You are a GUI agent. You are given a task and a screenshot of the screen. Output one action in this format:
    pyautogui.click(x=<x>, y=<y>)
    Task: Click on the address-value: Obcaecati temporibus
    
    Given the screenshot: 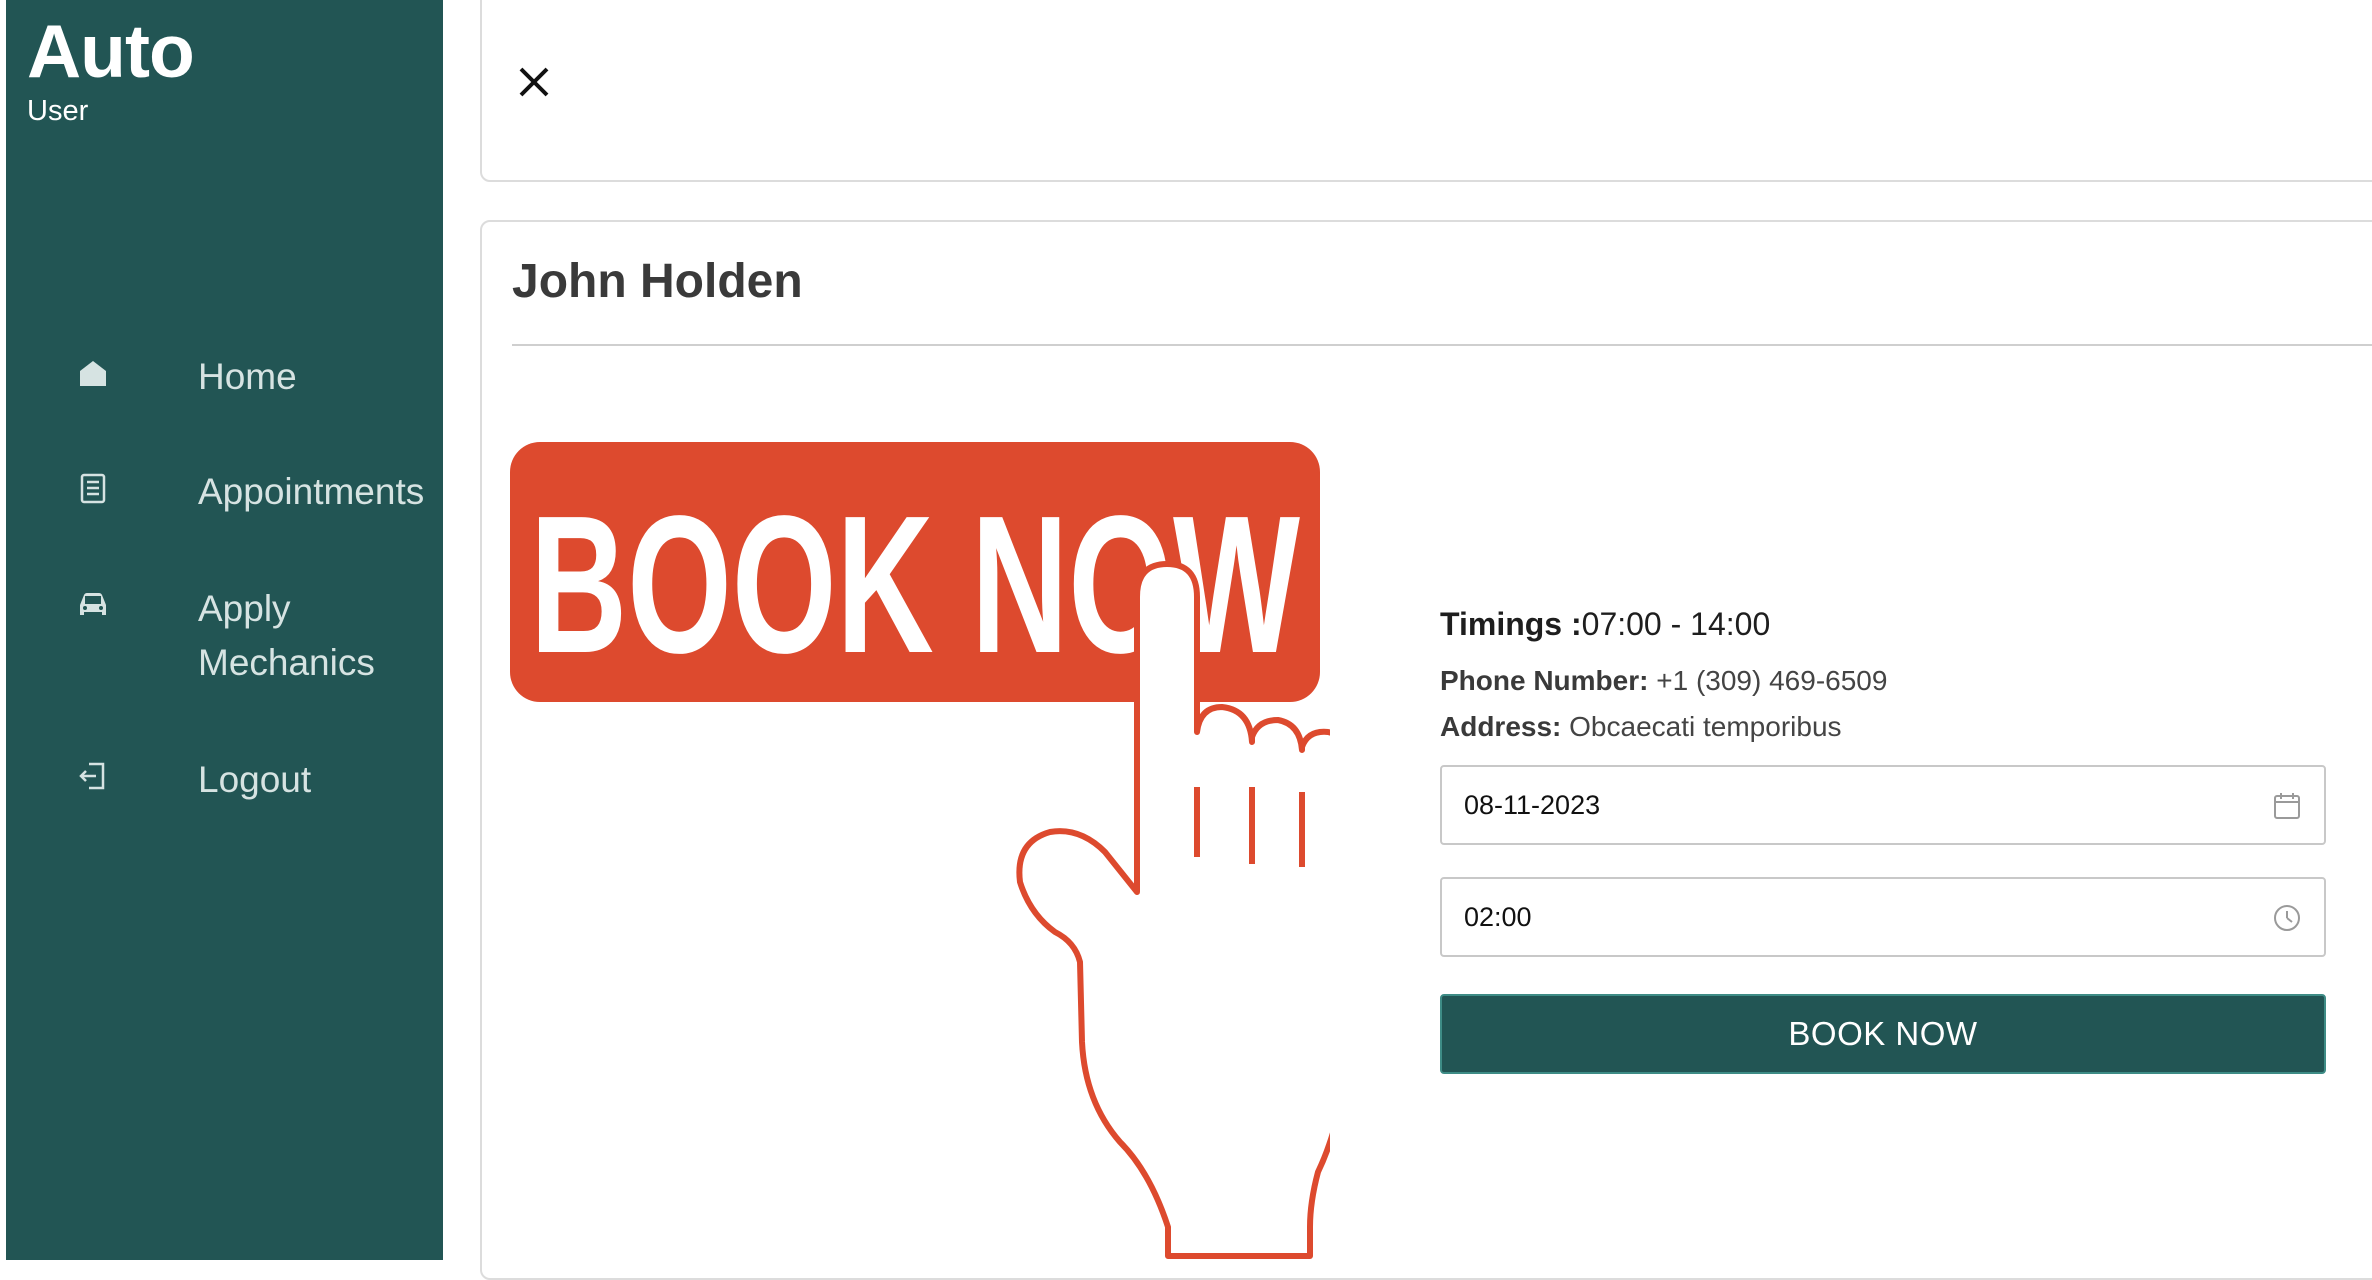 What is the action you would take?
    pyautogui.click(x=1705, y=726)
    